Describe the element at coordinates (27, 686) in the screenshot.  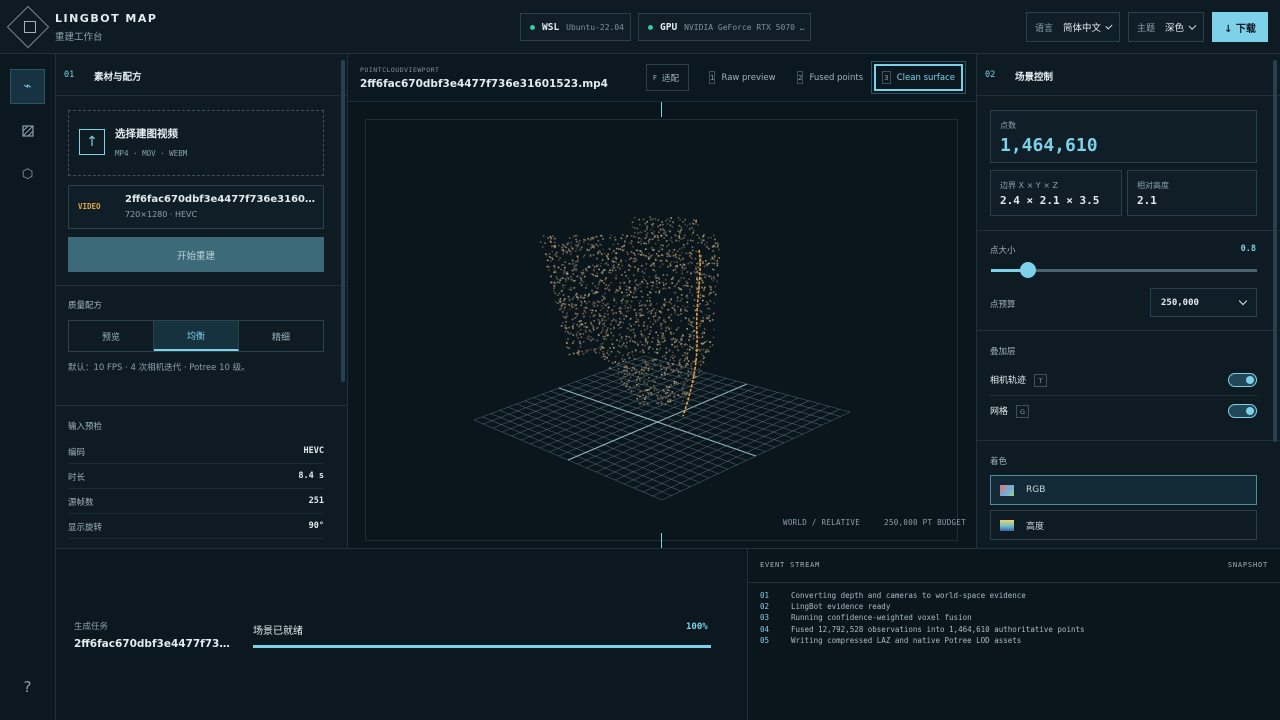
I see `help-button: ?` at that location.